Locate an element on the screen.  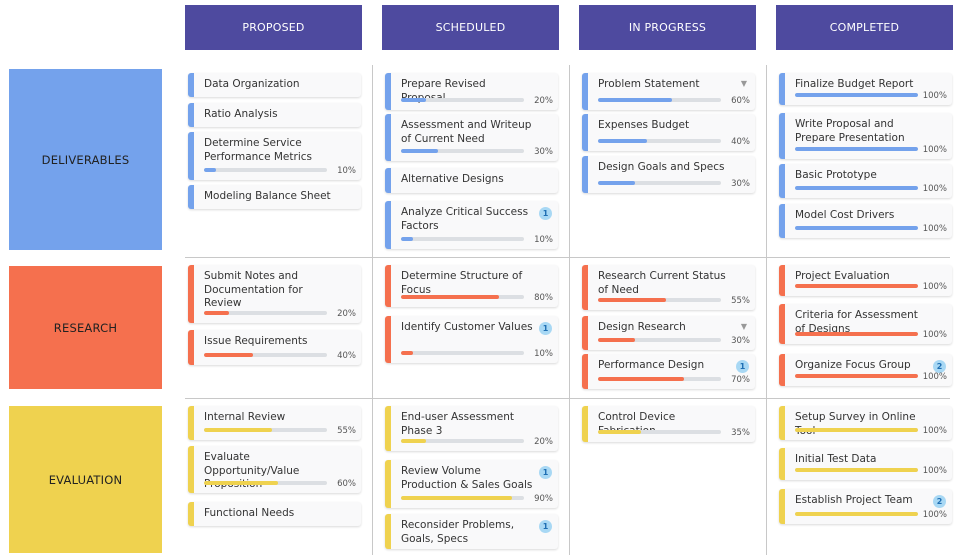
task-card: Internal Review 55% is located at coordinates (274, 423).